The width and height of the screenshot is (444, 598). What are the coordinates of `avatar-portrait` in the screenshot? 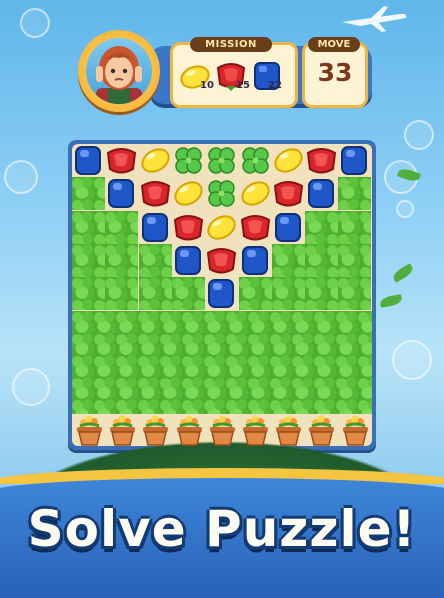 It's located at (119, 71).